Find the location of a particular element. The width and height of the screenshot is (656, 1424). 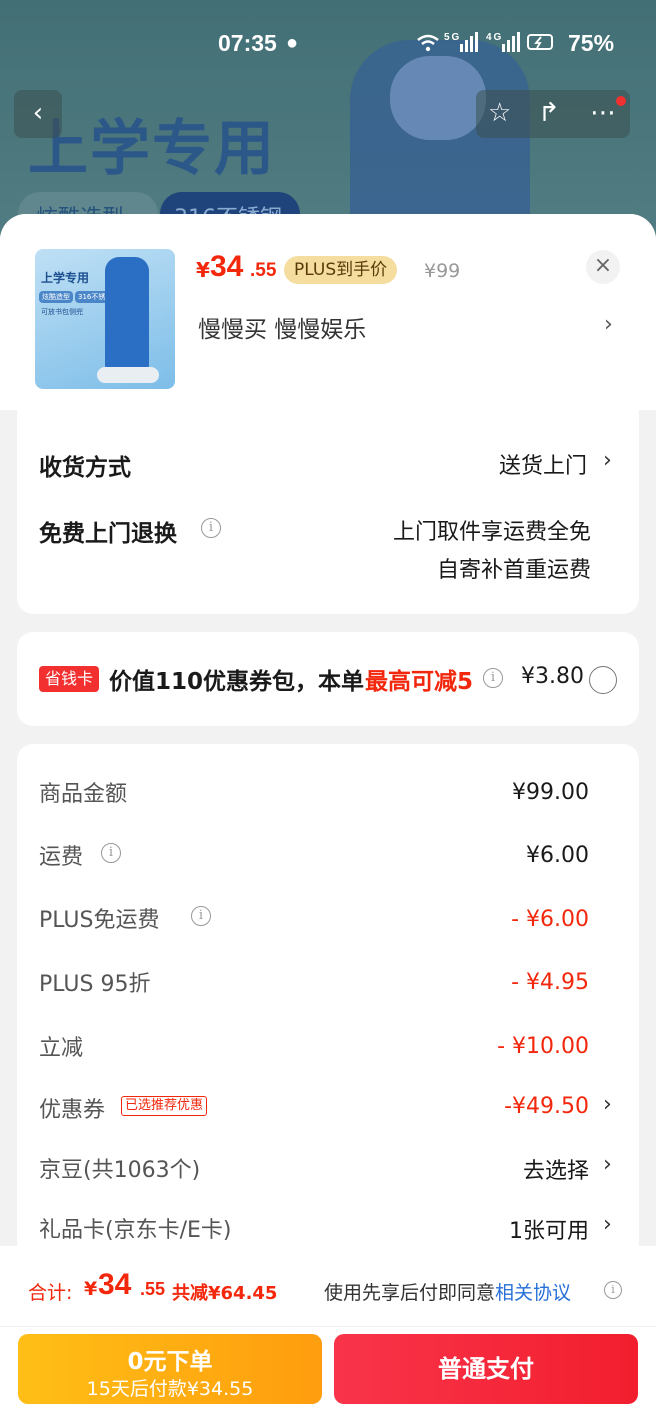

product-thumbnail: 上学专用 炫酷造型 316不锈钢 可放书包侧兜 is located at coordinates (105, 319).